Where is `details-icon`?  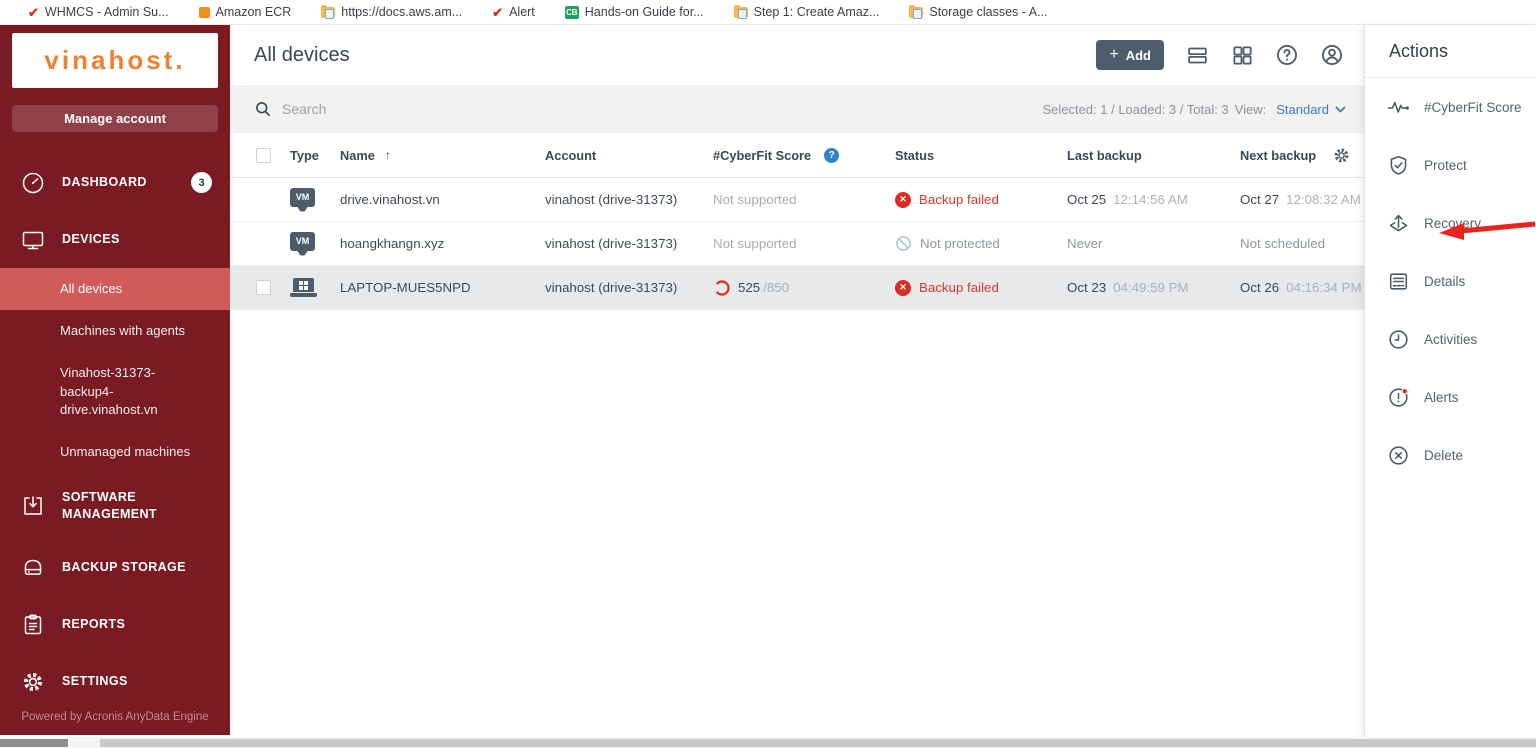
details-icon is located at coordinates (1398, 281).